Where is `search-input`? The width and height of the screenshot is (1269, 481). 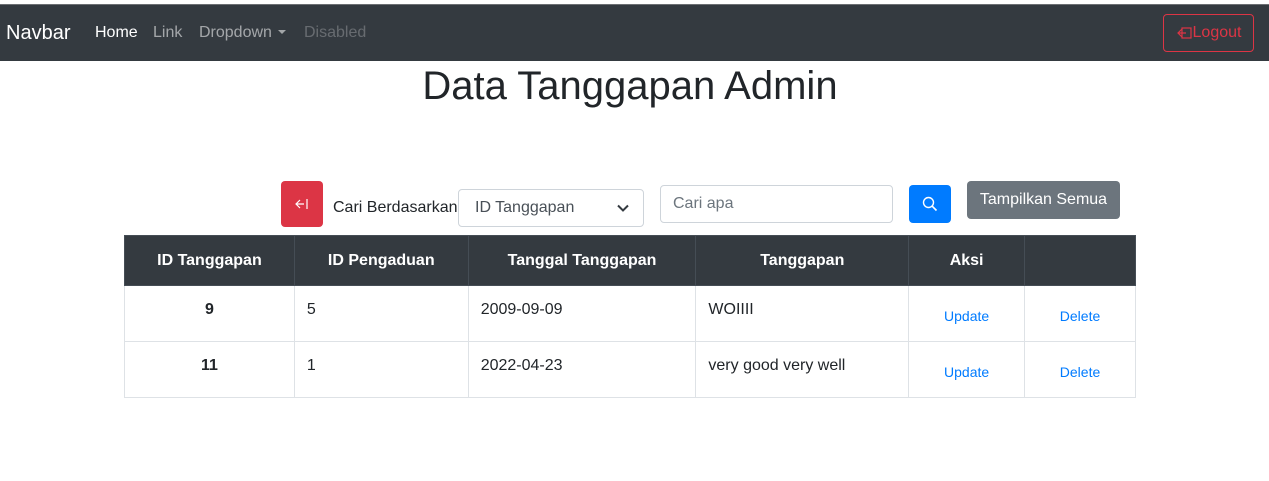 search-input is located at coordinates (776, 204).